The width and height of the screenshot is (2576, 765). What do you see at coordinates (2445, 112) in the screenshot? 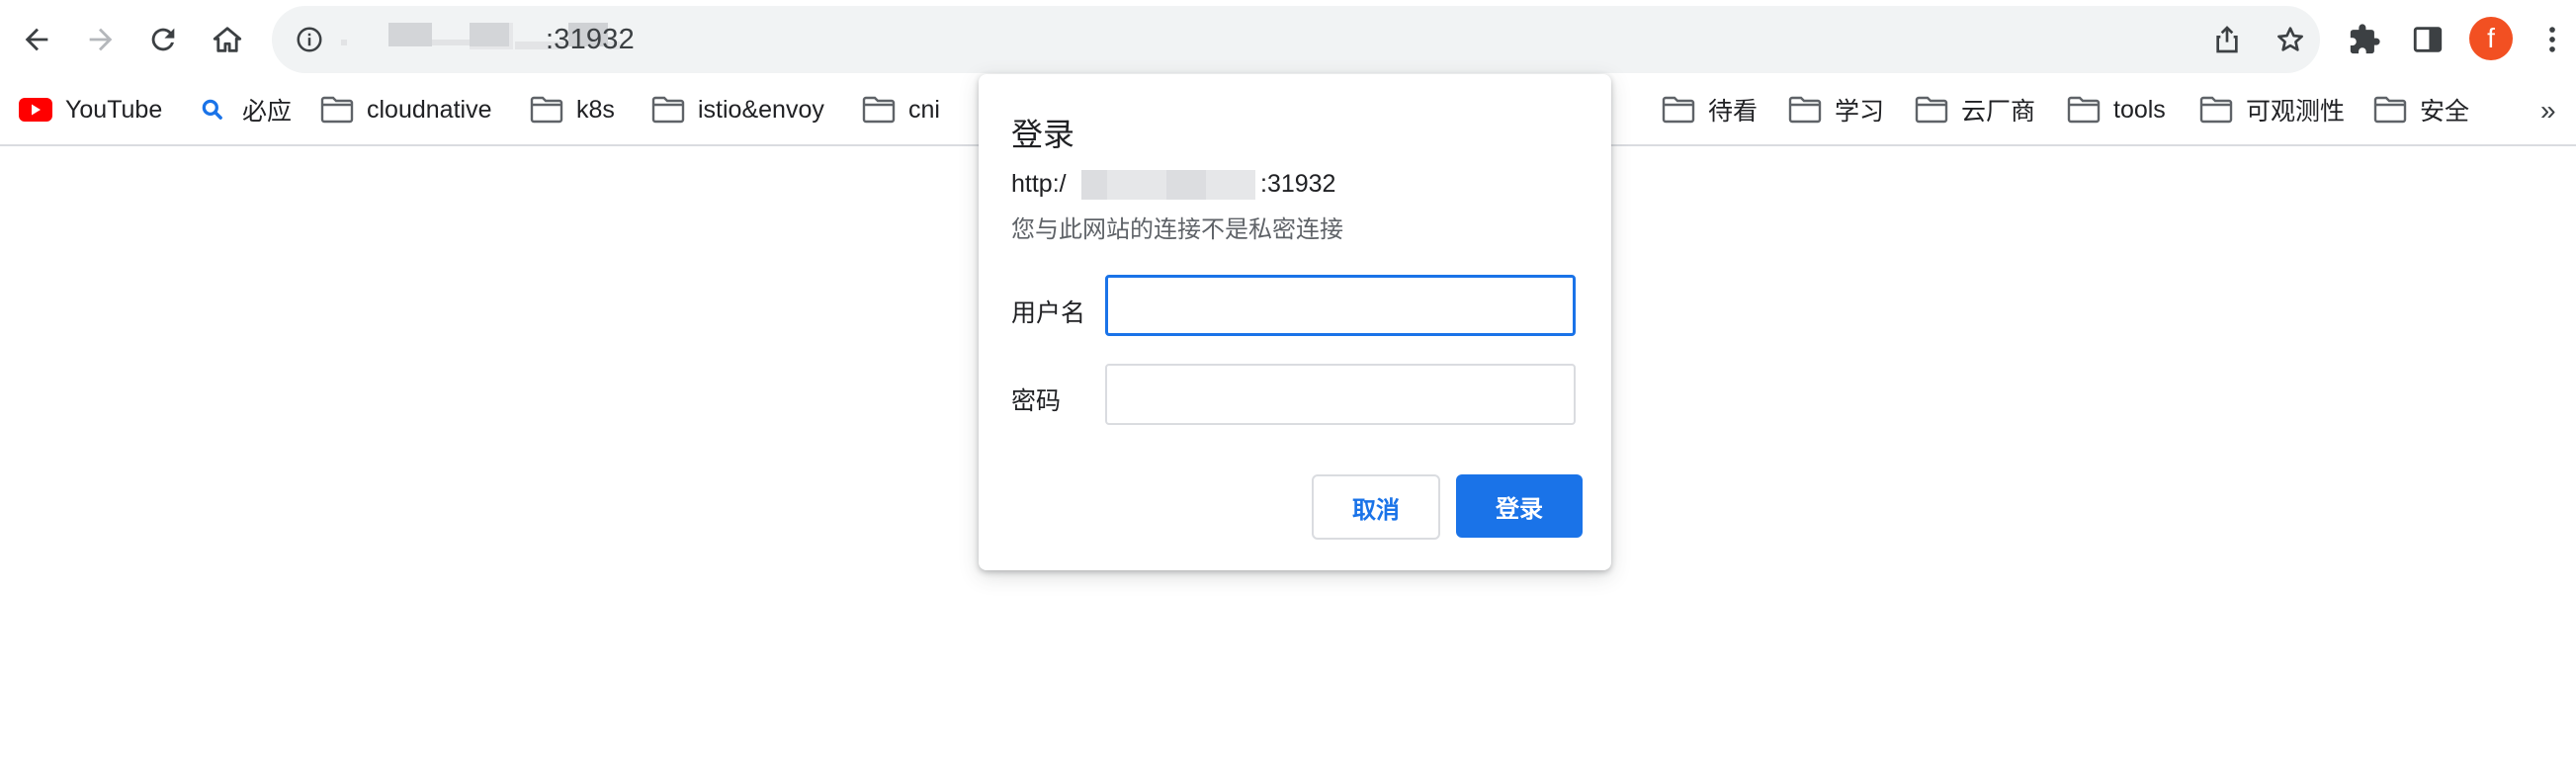
I see `bookmark-label: 安全` at bounding box center [2445, 112].